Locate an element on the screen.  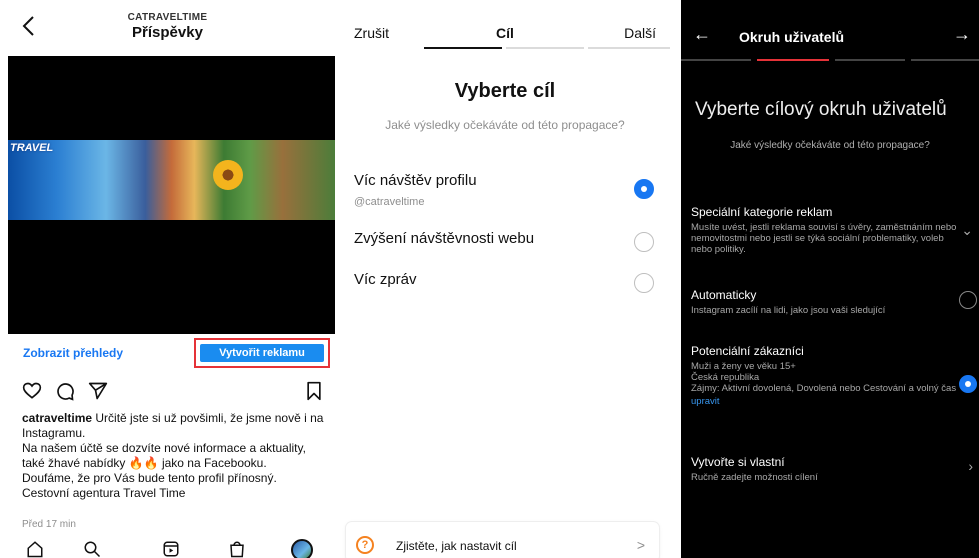
post-actions is located at coordinates (172, 391).